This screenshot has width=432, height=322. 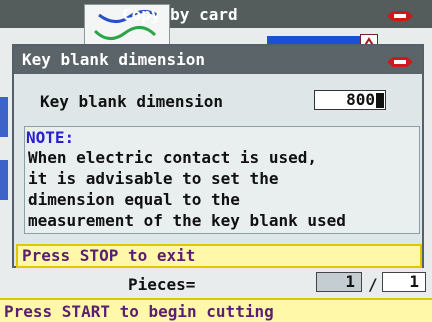 I want to click on background-title: Copy by card, so click(x=180, y=14).